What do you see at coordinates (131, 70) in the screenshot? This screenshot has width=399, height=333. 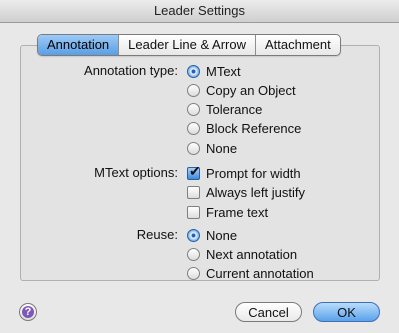 I see `annotation-type-label: Annotation type:` at bounding box center [131, 70].